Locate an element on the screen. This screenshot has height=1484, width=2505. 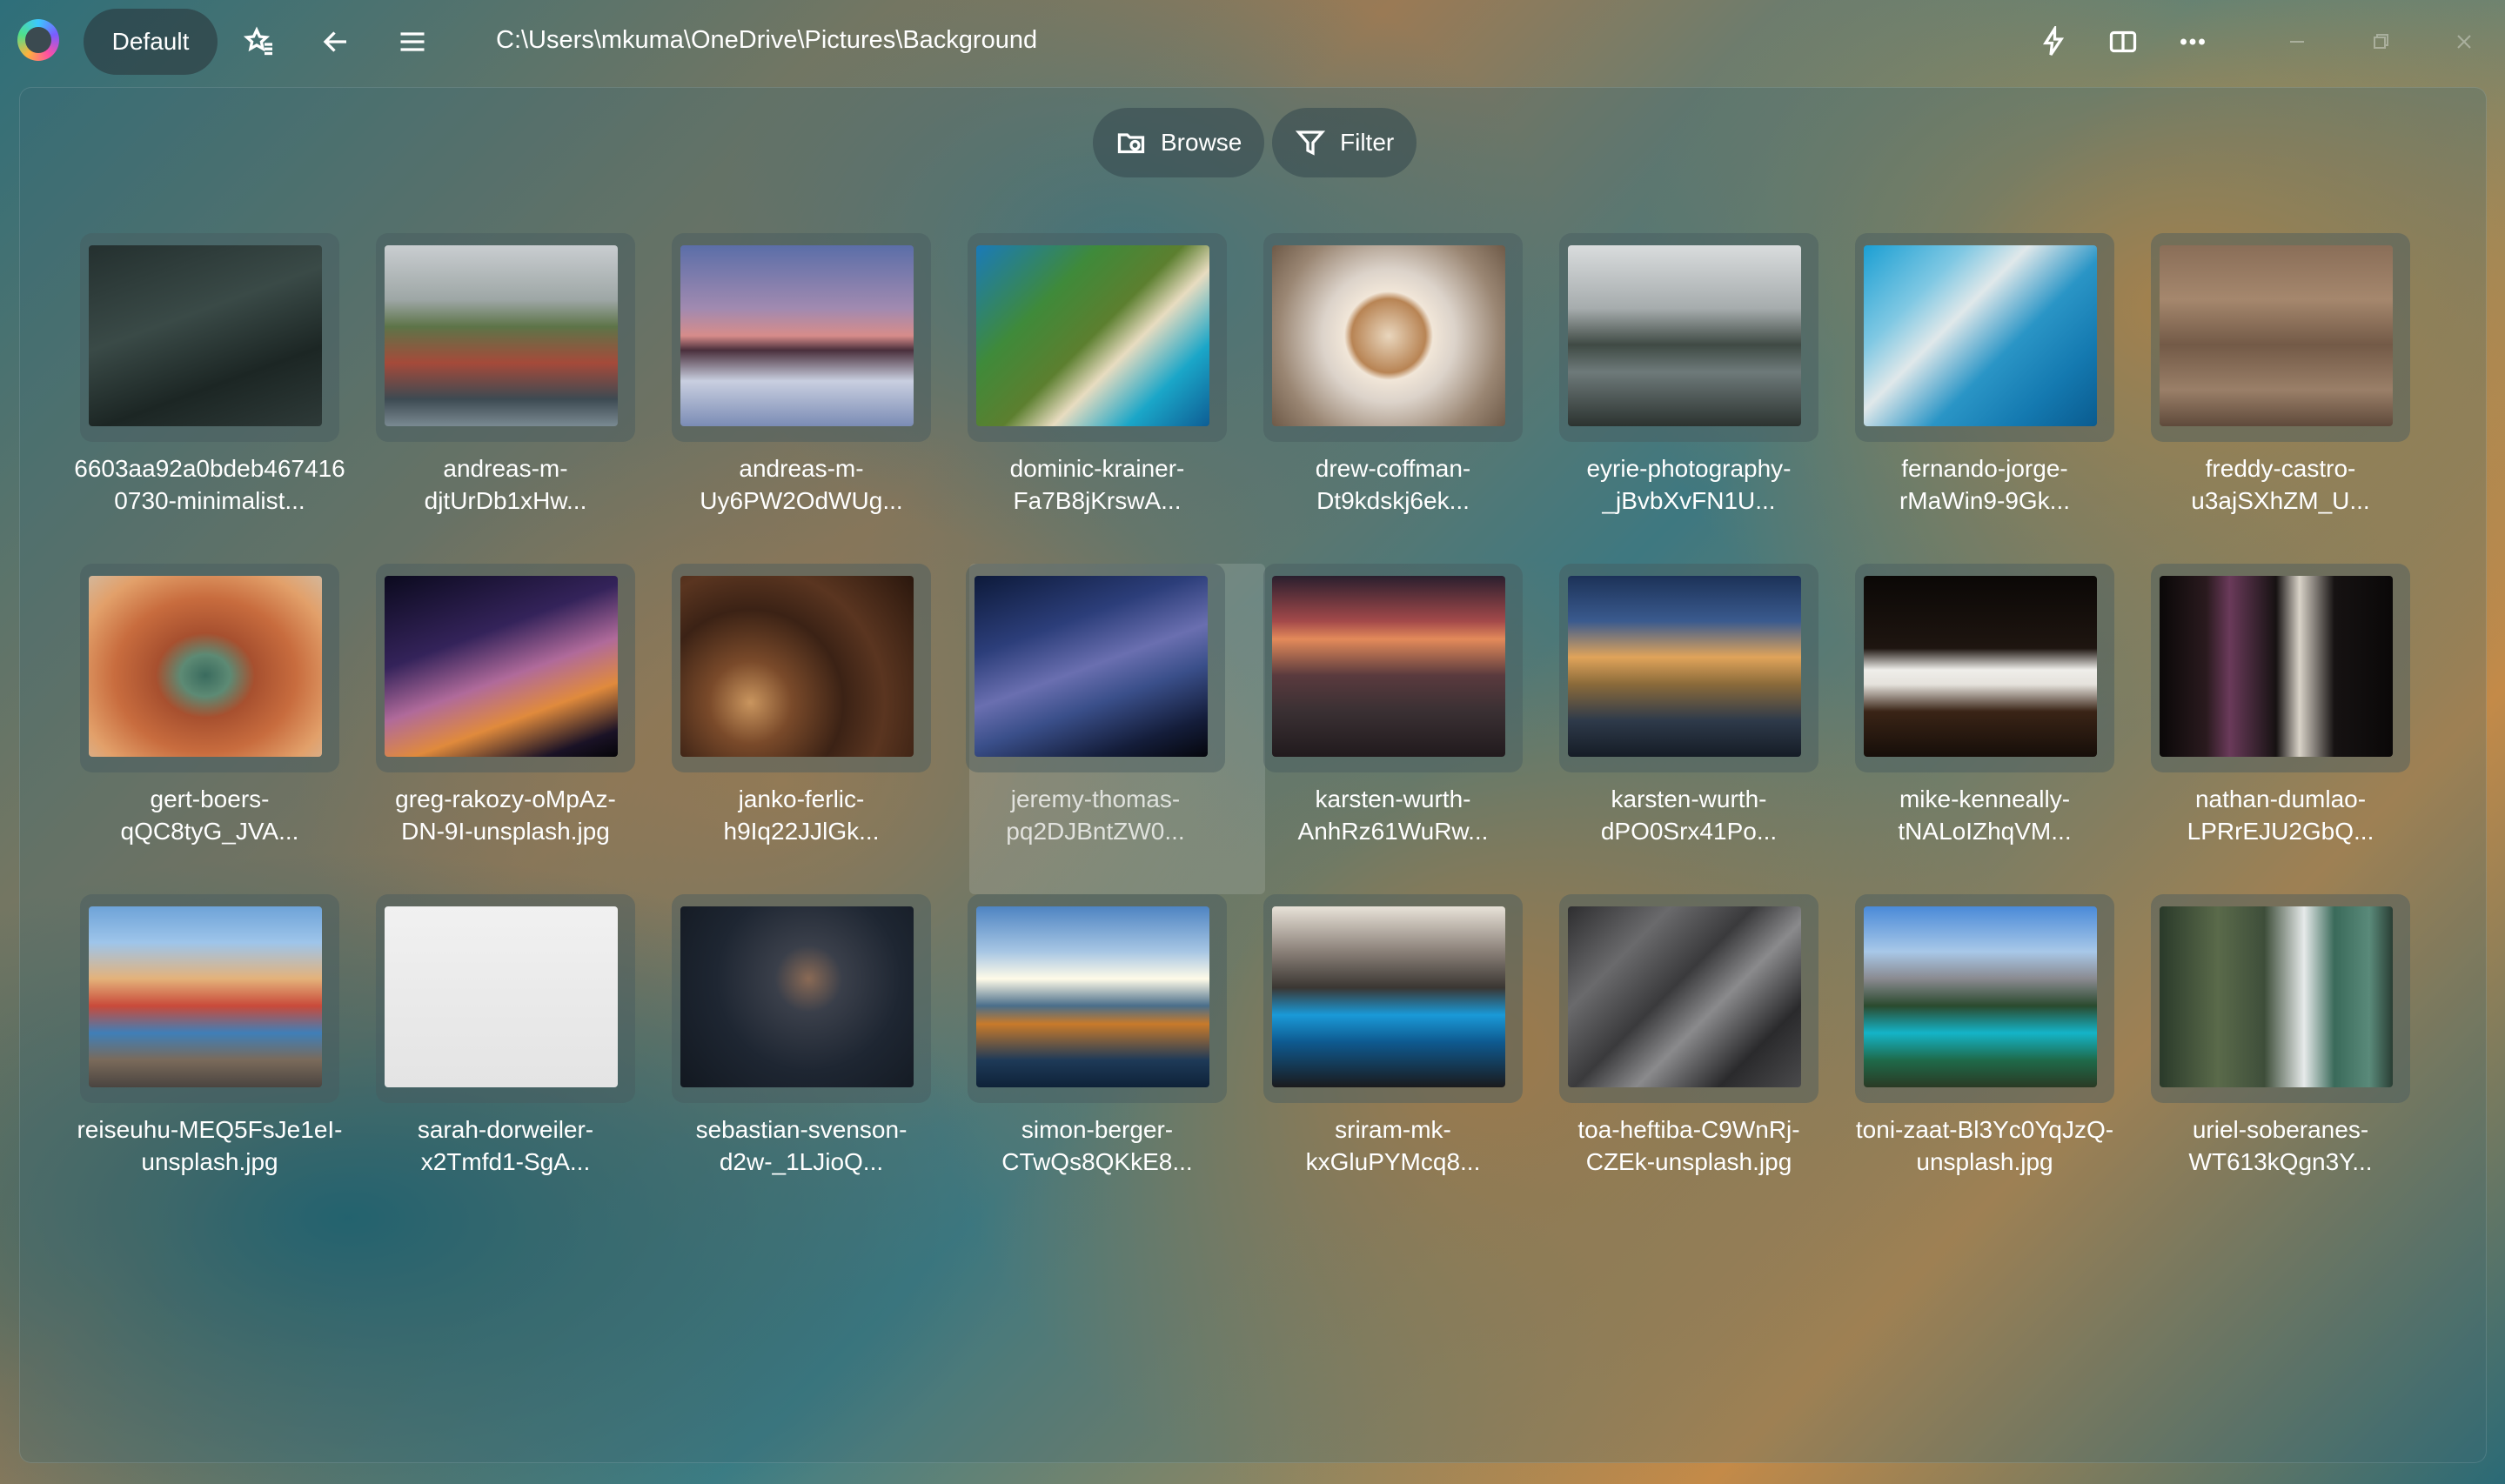
file-name-line1: reiseuhu-MEQ5FsJe1eI- is located at coordinates (210, 1130).